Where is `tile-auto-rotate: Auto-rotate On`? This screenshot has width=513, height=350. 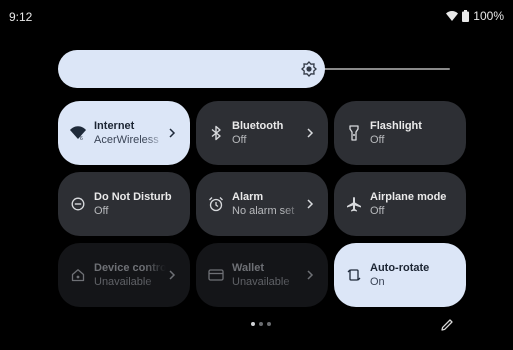 tile-auto-rotate: Auto-rotate On is located at coordinates (400, 275).